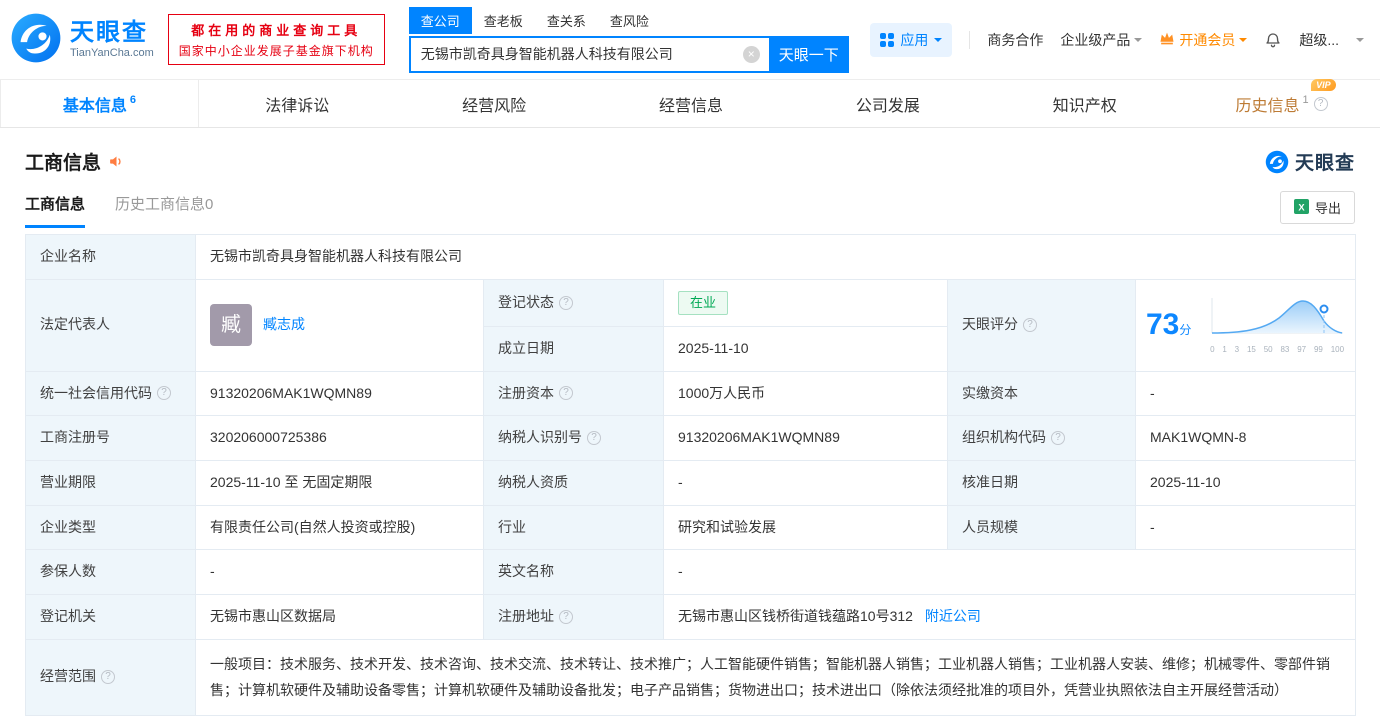 Image resolution: width=1380 pixels, height=717 pixels. Describe the element at coordinates (1327, 208) in the screenshot. I see `export-button-label: 导出` at that location.